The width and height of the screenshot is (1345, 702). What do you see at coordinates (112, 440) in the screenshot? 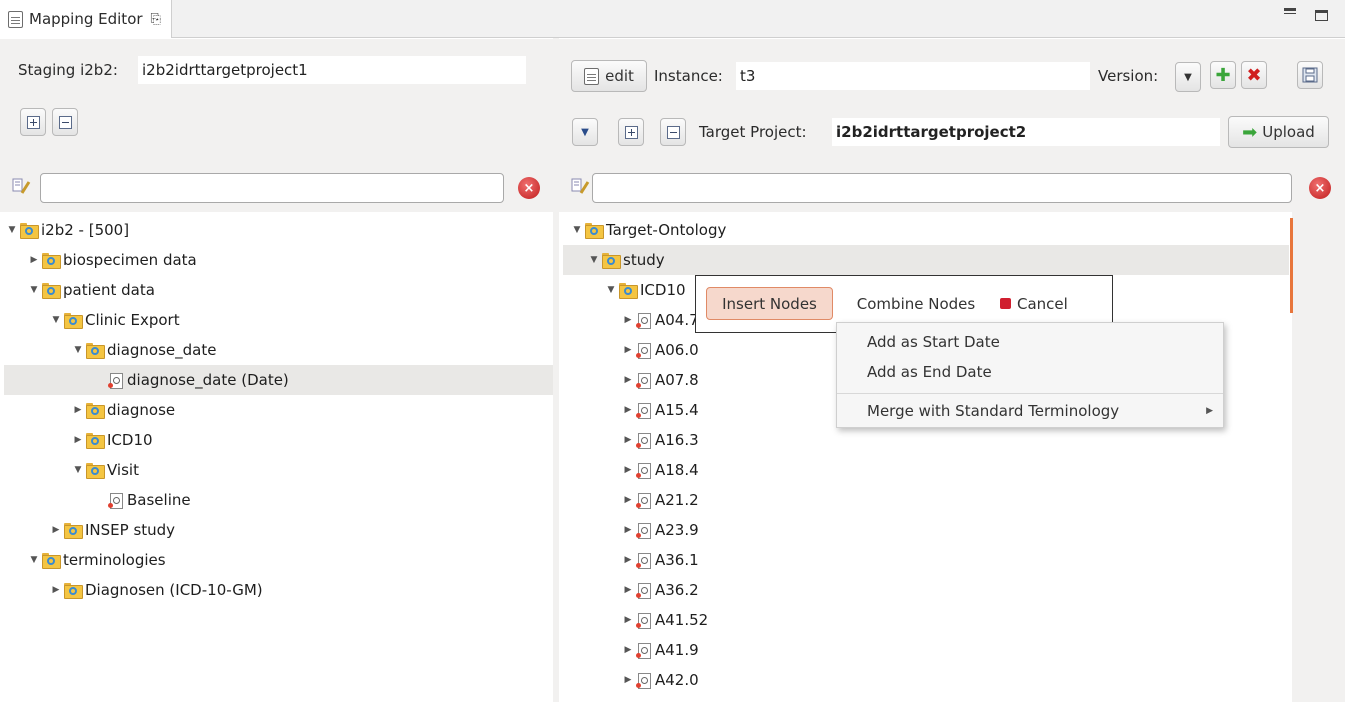
I see `tree-folder-node: ▶ ICD10` at bounding box center [112, 440].